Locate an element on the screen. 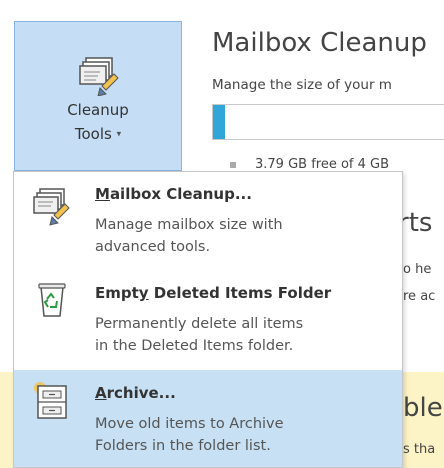 The image size is (444, 468). cleanup-tools-button: Cleanup Tools ▾ is located at coordinates (98, 96).